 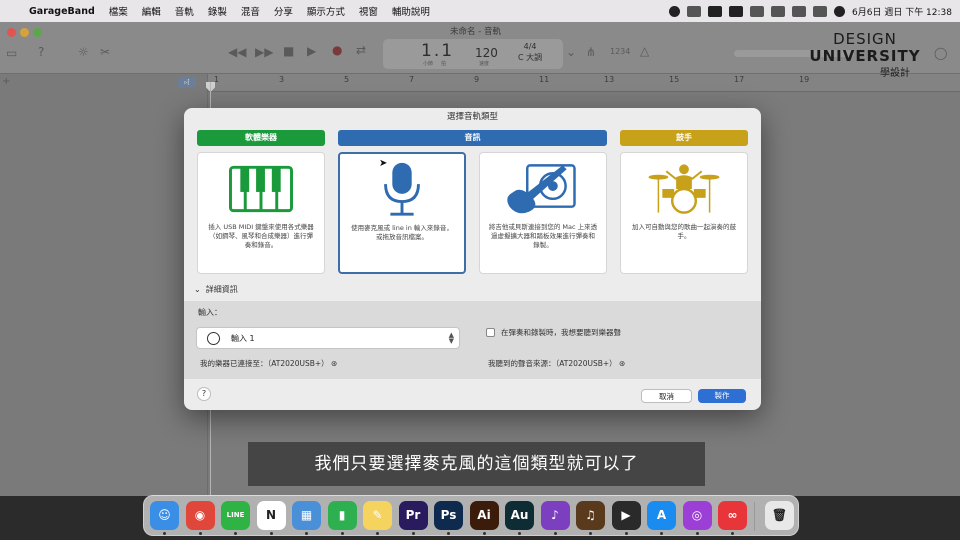 I want to click on dock-chrome-icon: ◉, so click(x=200, y=515).